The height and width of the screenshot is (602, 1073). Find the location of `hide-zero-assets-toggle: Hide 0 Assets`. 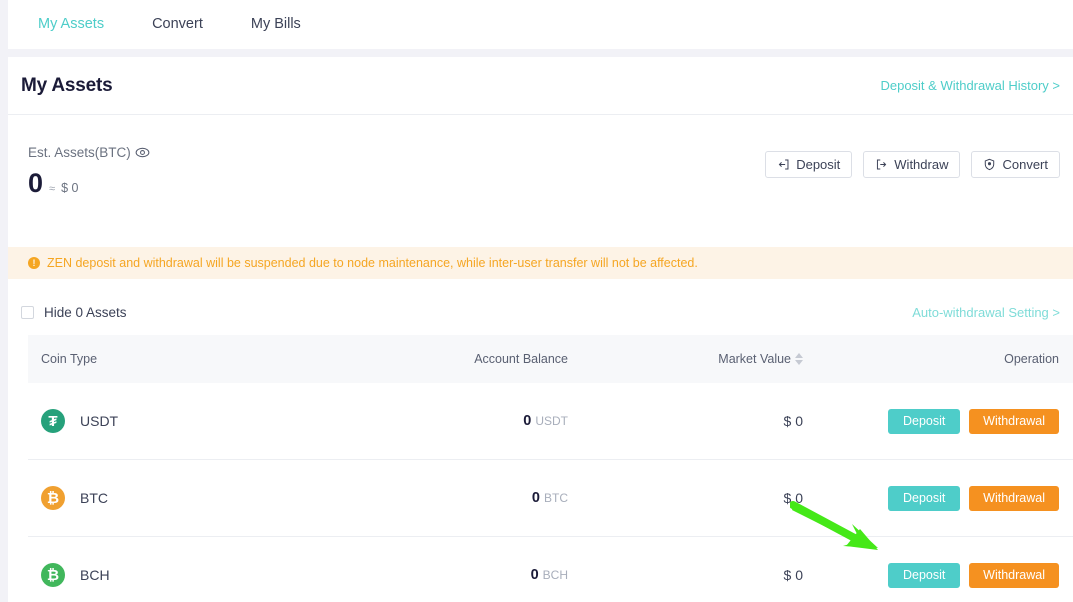

hide-zero-assets-toggle: Hide 0 Assets is located at coordinates (74, 312).